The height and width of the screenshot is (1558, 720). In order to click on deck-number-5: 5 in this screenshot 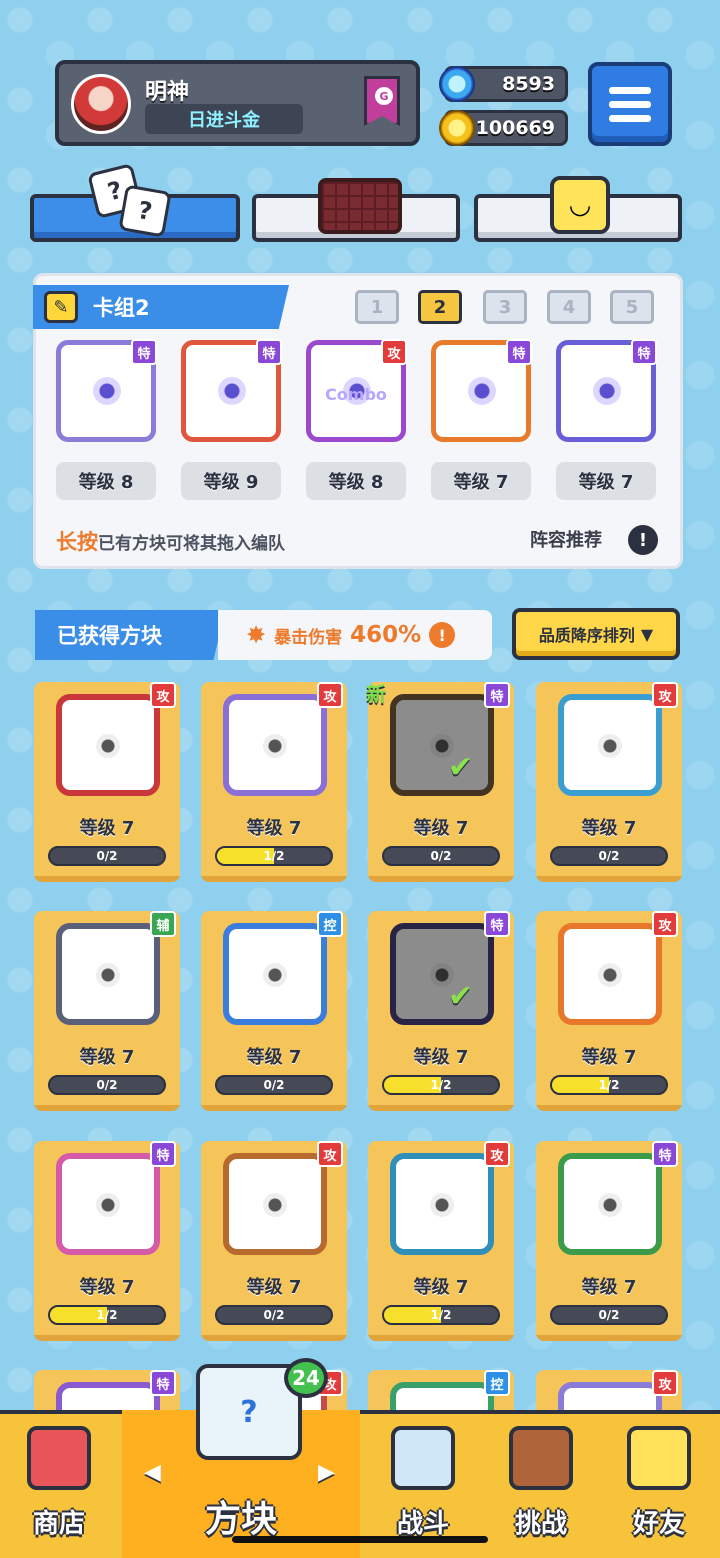, I will do `click(632, 307)`.